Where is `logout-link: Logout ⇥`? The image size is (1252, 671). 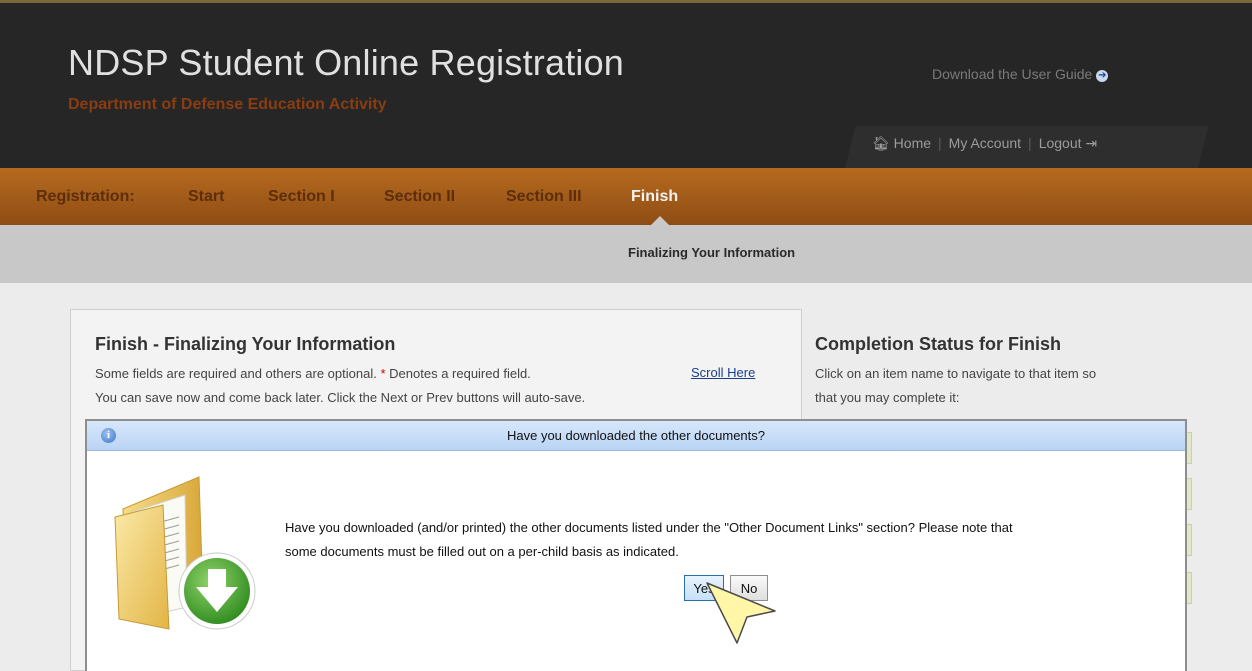 logout-link: Logout ⇥ is located at coordinates (1068, 143).